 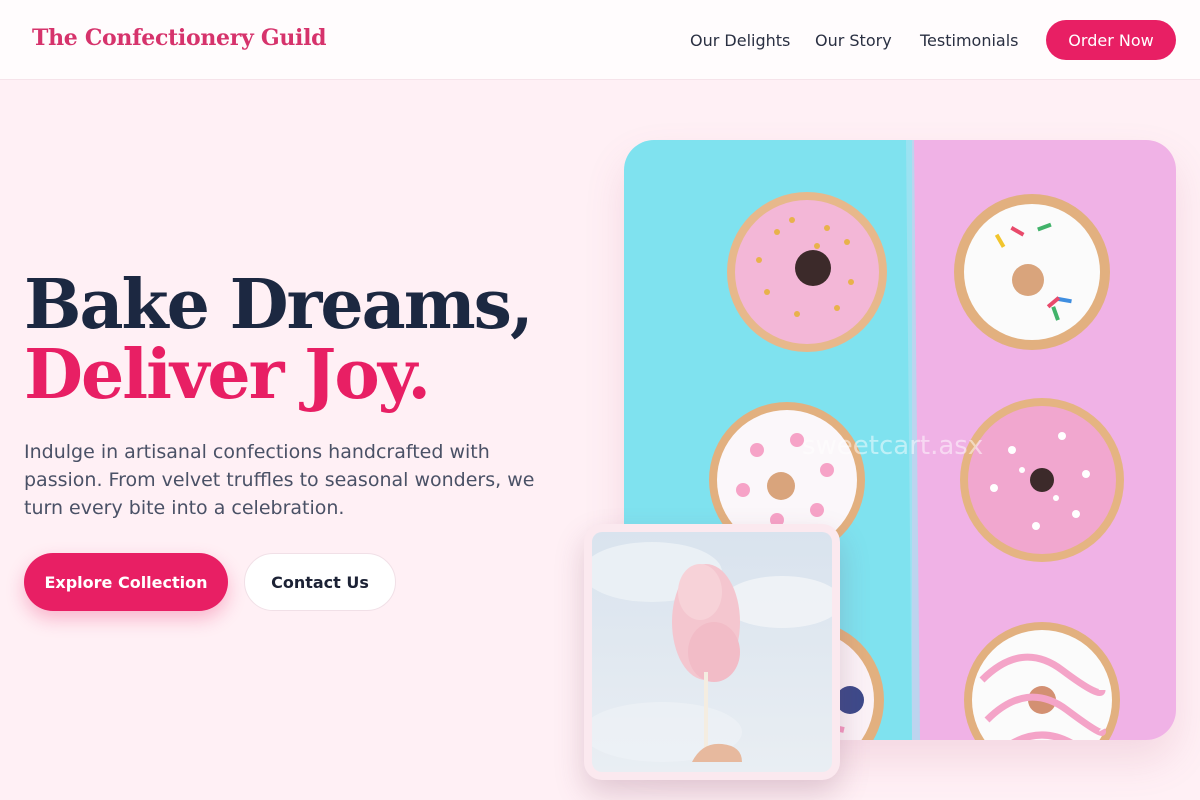 What do you see at coordinates (320, 582) in the screenshot?
I see `contact-us-button: Contact Us` at bounding box center [320, 582].